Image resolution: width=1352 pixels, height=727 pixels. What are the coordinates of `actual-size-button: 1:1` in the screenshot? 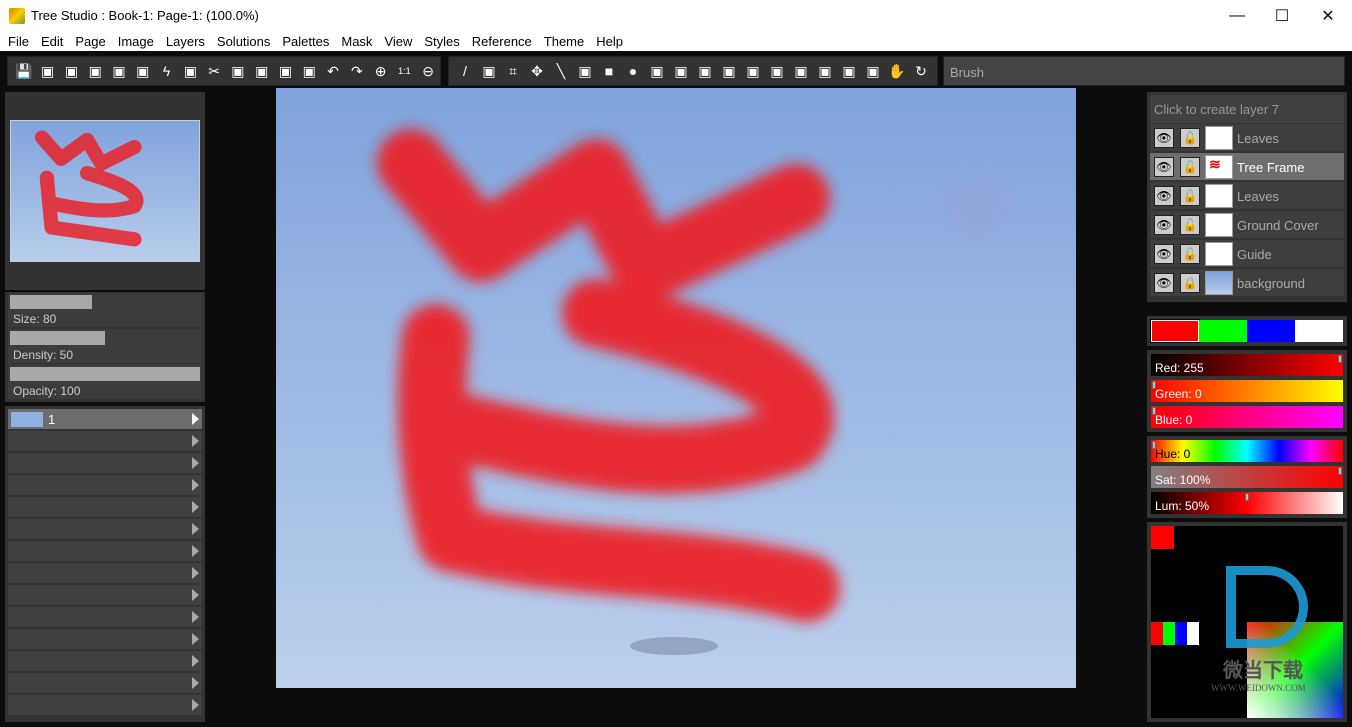 It's located at (405, 71).